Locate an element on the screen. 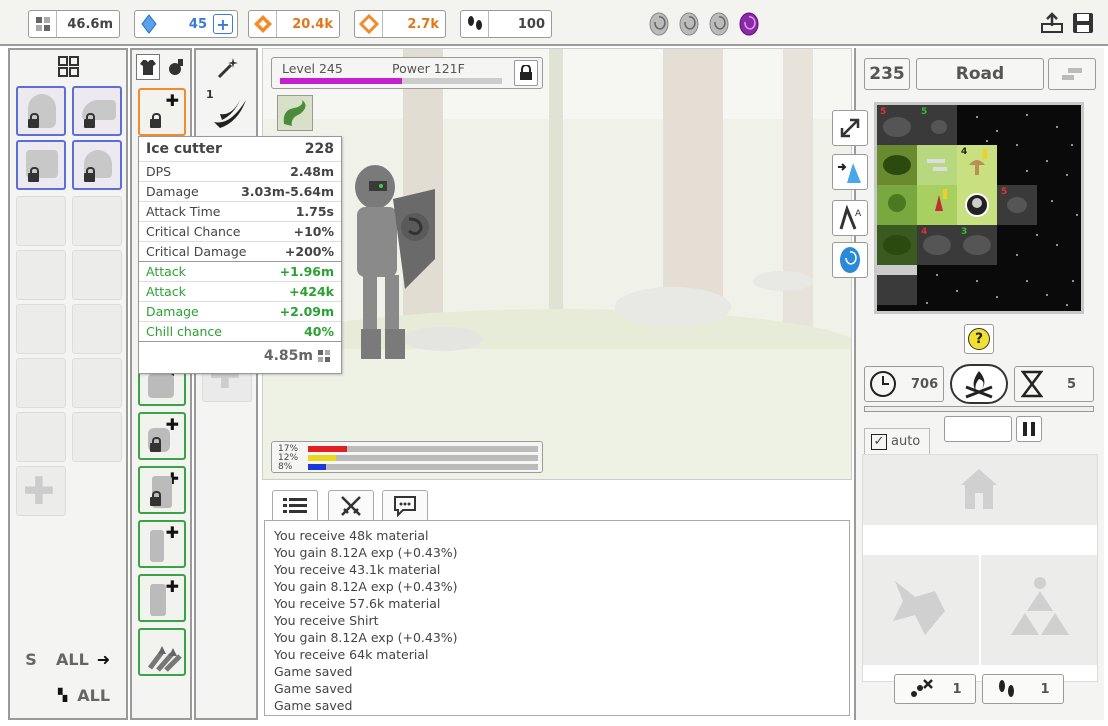 This screenshot has width=1108, height=726. stat-bar: 17% is located at coordinates (409, 449).